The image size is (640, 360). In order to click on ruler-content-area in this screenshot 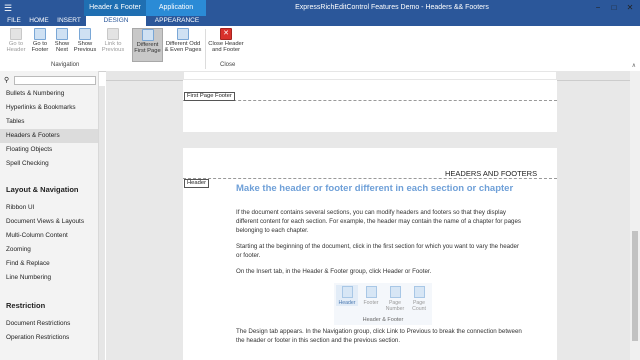, I will do `click(370, 75)`.